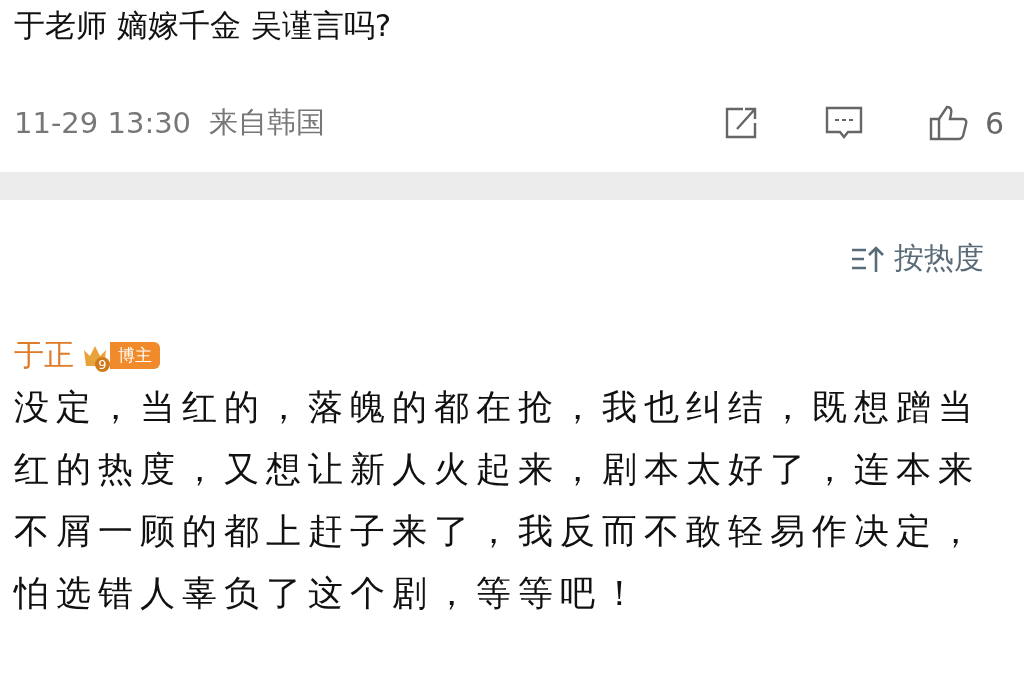  I want to click on author-name: 于正, so click(44, 355).